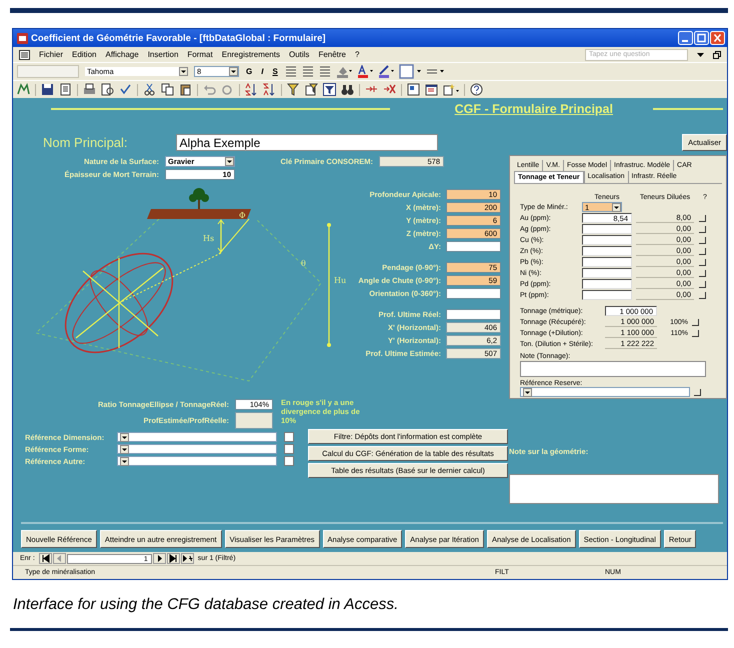  I want to click on minimize-icon, so click(685, 38).